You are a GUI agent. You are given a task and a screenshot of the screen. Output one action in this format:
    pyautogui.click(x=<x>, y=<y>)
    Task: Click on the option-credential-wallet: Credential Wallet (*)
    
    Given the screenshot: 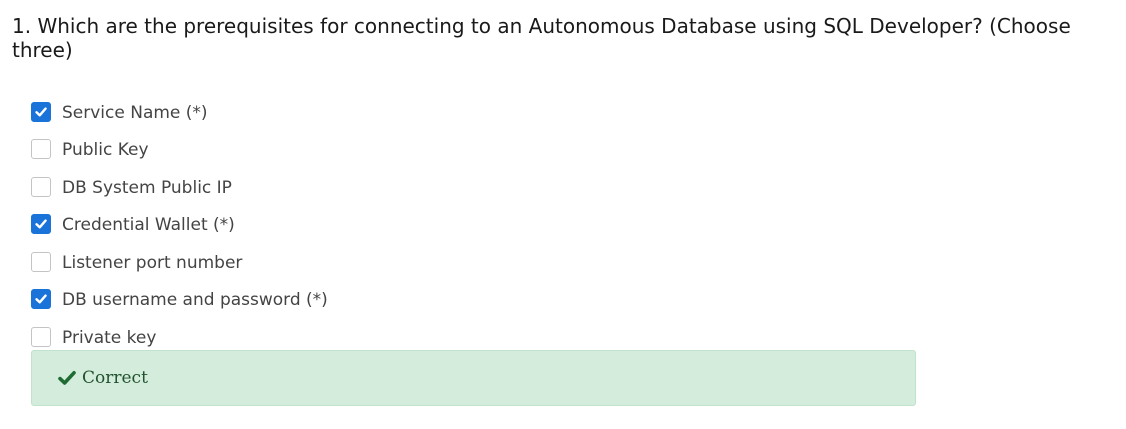 What is the action you would take?
    pyautogui.click(x=461, y=226)
    